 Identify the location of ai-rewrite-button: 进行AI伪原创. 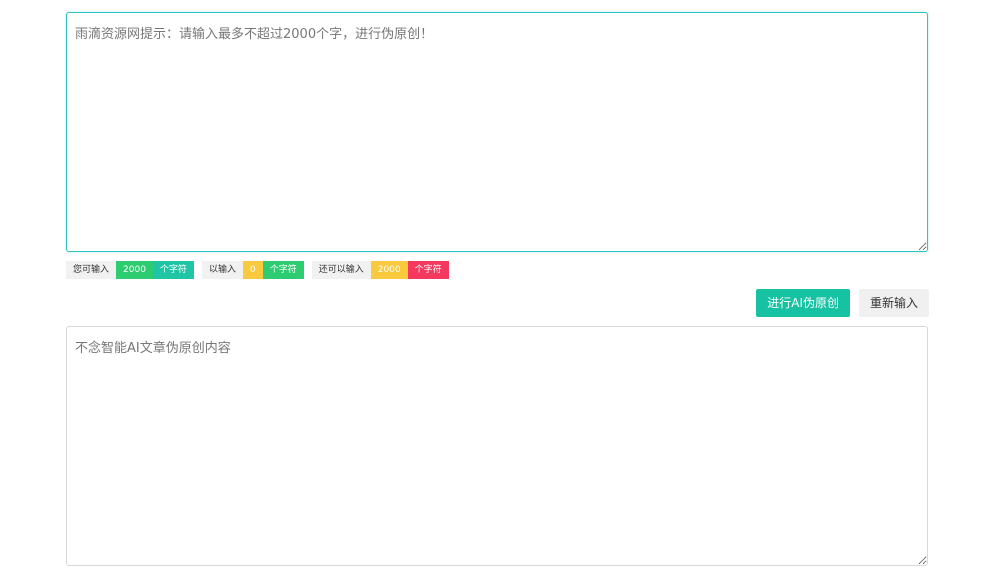
(803, 303).